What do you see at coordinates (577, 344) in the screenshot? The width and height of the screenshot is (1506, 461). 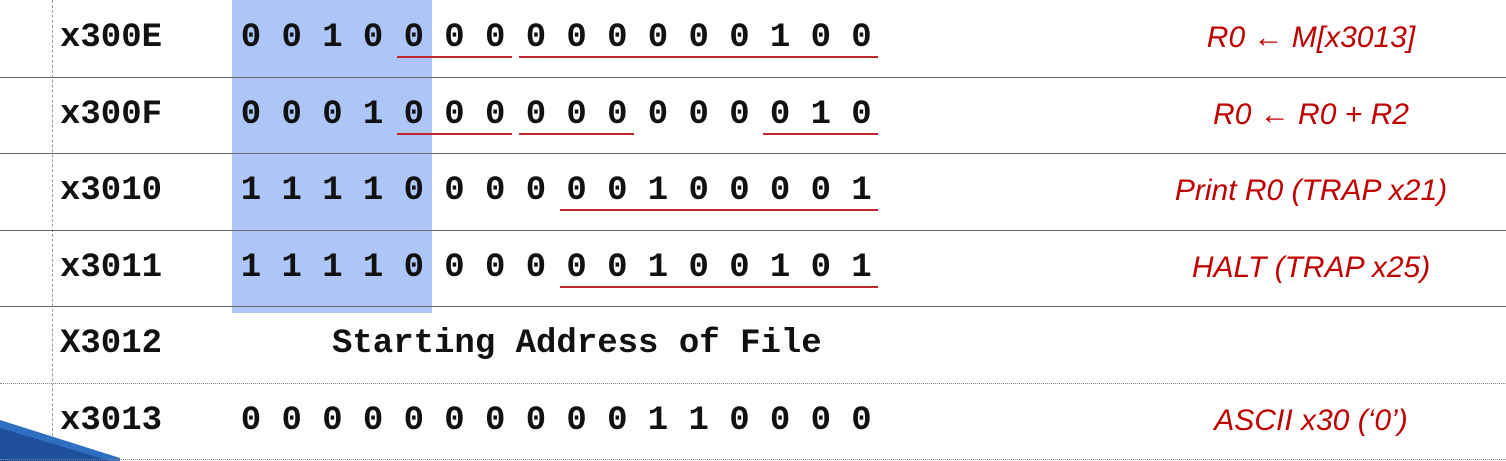 I see `row-description: Starting Address of File` at bounding box center [577, 344].